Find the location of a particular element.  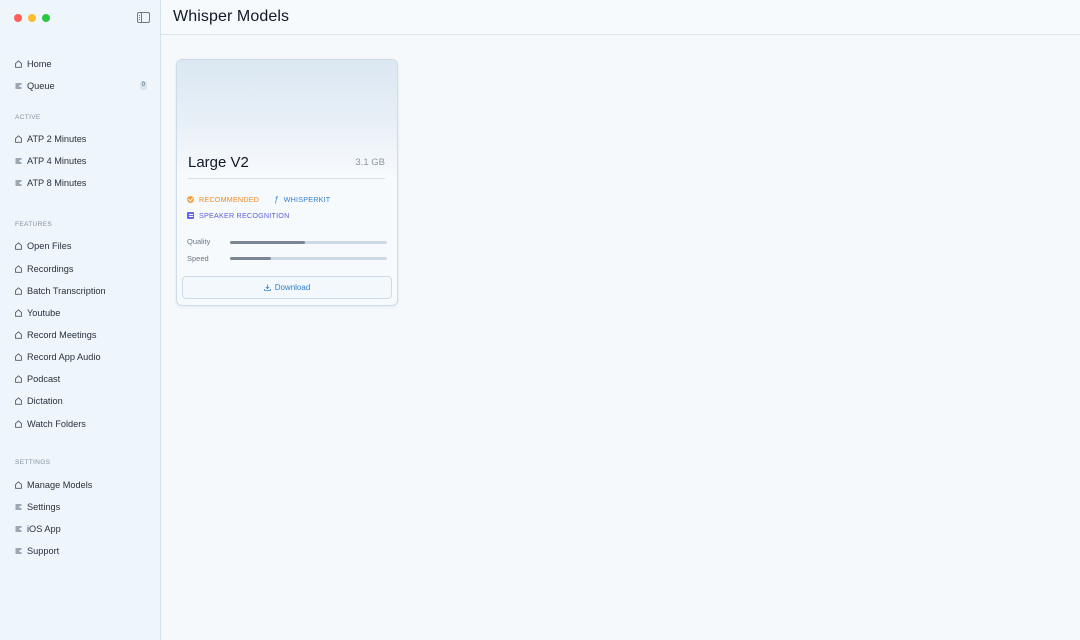

sidebar-item-recordings: Recordings is located at coordinates (82, 269).